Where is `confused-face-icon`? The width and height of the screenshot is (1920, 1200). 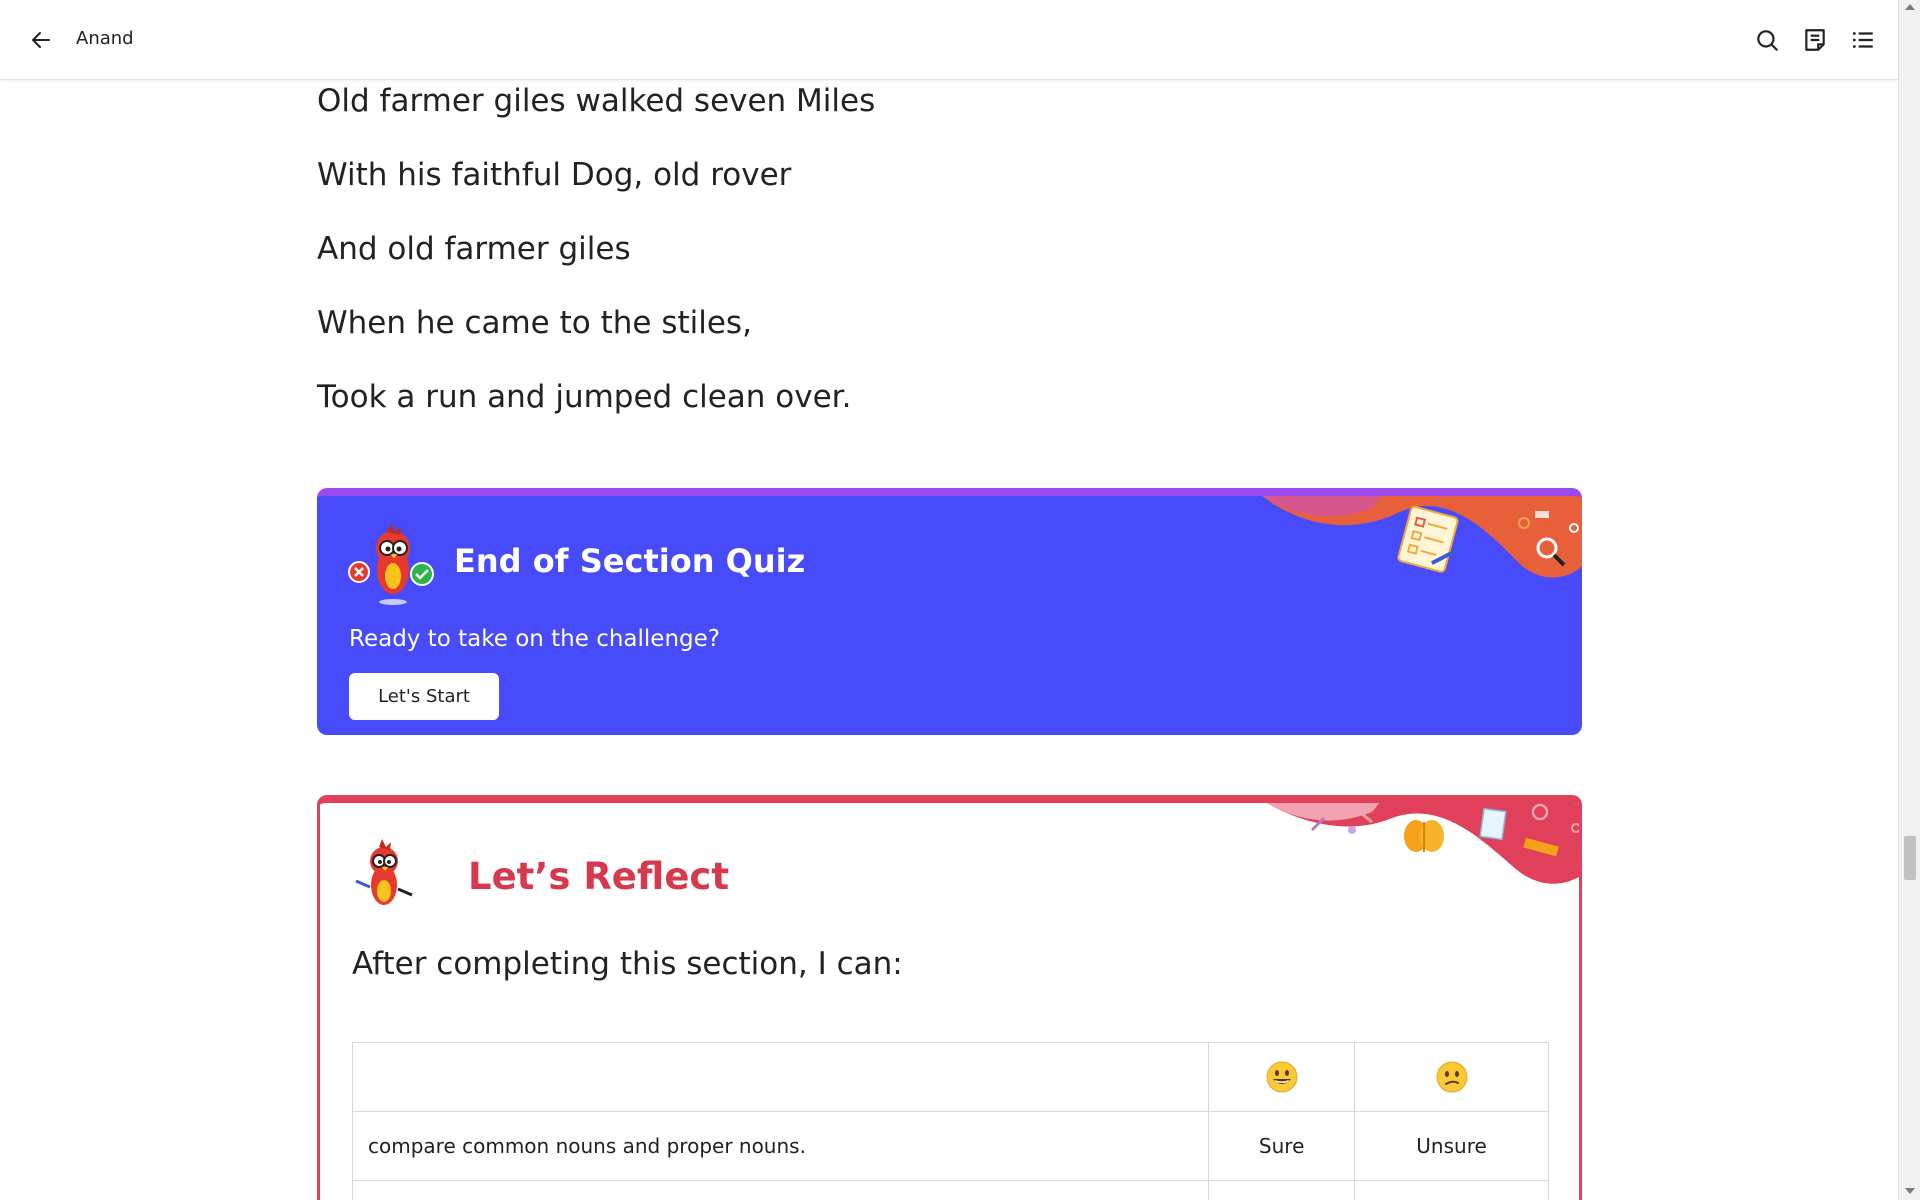 confused-face-icon is located at coordinates (1452, 1077).